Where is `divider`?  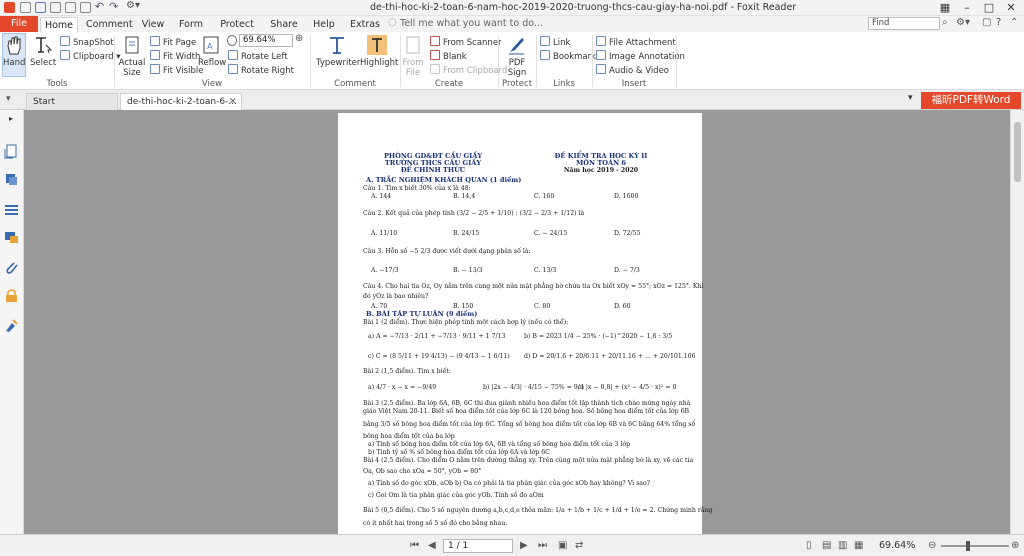 divider is located at coordinates (676, 61).